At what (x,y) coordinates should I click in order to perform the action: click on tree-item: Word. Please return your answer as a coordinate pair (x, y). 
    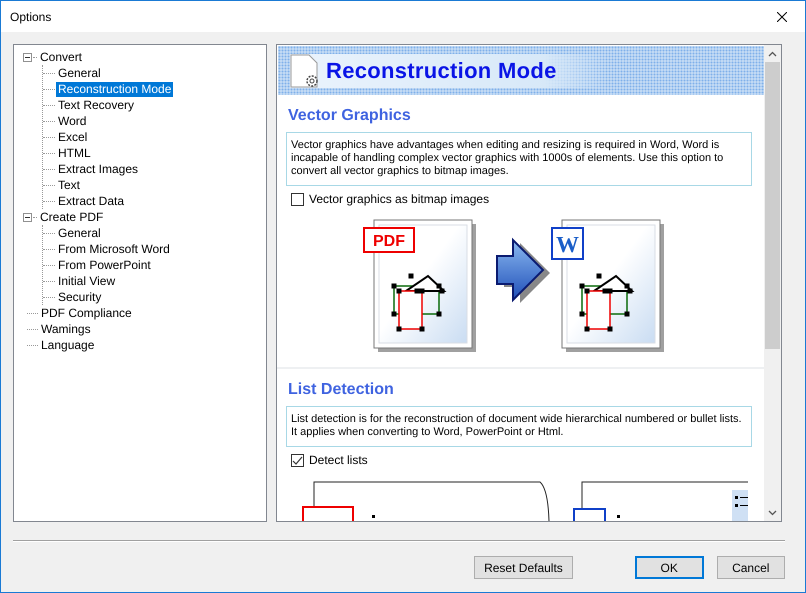
    Looking at the image, I should click on (72, 121).